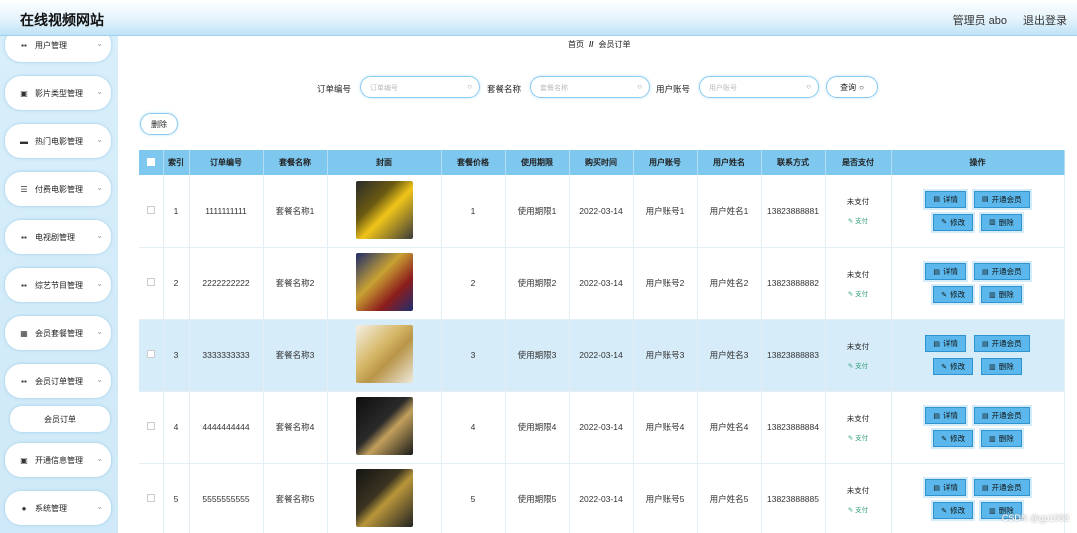 This screenshot has width=1077, height=533. I want to click on cell-phone: 13823888882, so click(793, 283).